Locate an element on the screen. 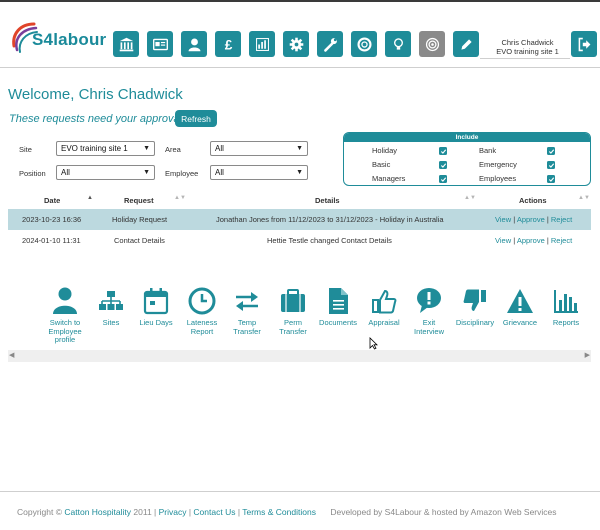 The height and width of the screenshot is (530, 600). profile-button is located at coordinates (194, 44).